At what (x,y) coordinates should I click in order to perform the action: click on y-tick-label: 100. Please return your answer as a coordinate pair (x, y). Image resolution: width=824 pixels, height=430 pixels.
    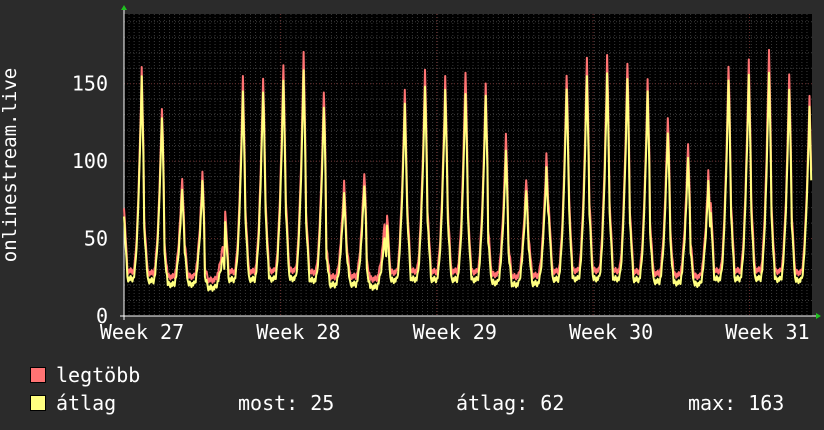
    Looking at the image, I should click on (90, 161).